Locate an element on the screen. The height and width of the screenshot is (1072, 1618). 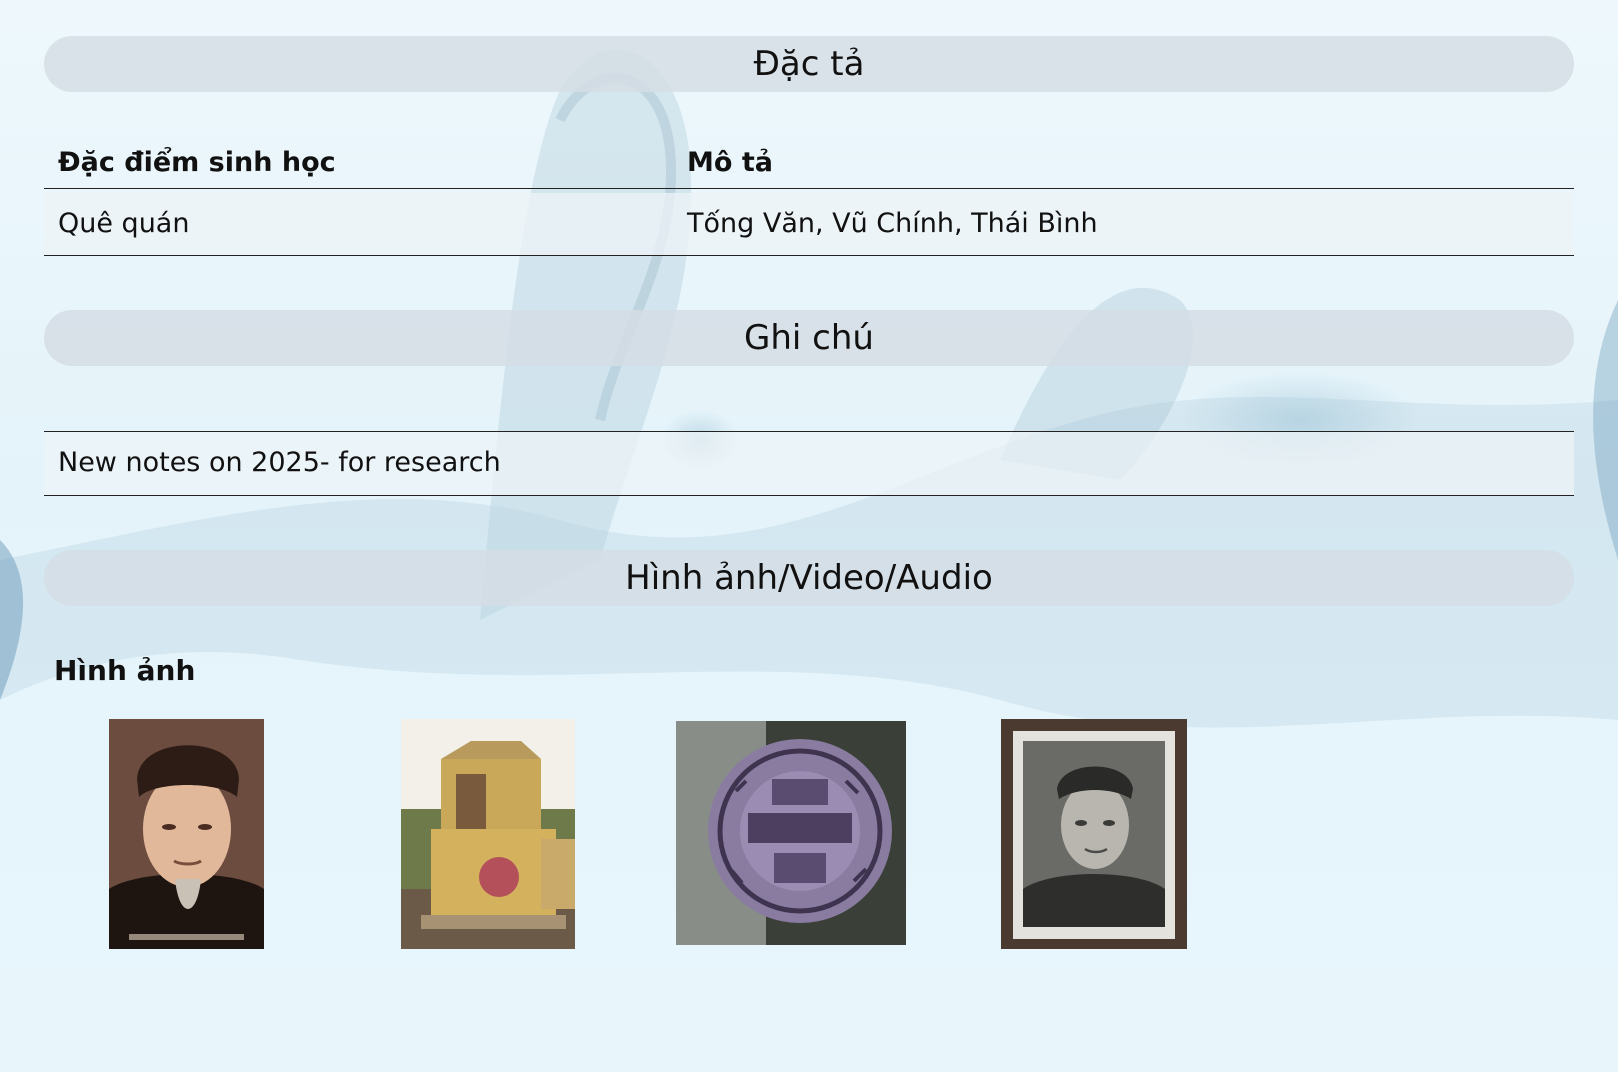
image-thumbnail-bw-portrait is located at coordinates (1094, 834).